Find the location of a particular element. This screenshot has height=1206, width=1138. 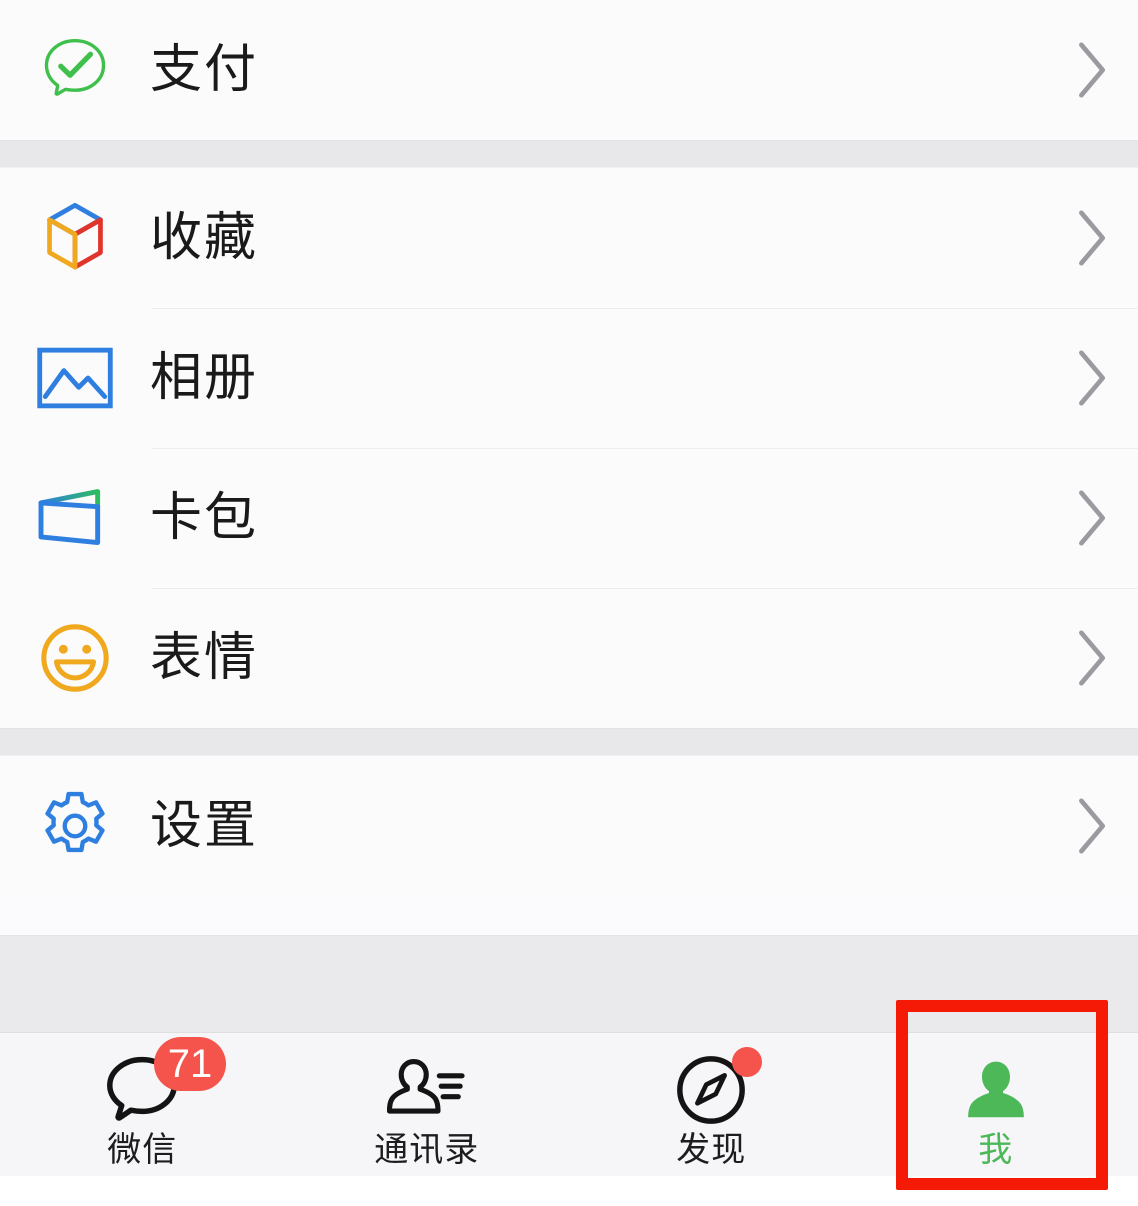

list-item-label: 支付 is located at coordinates (204, 70).